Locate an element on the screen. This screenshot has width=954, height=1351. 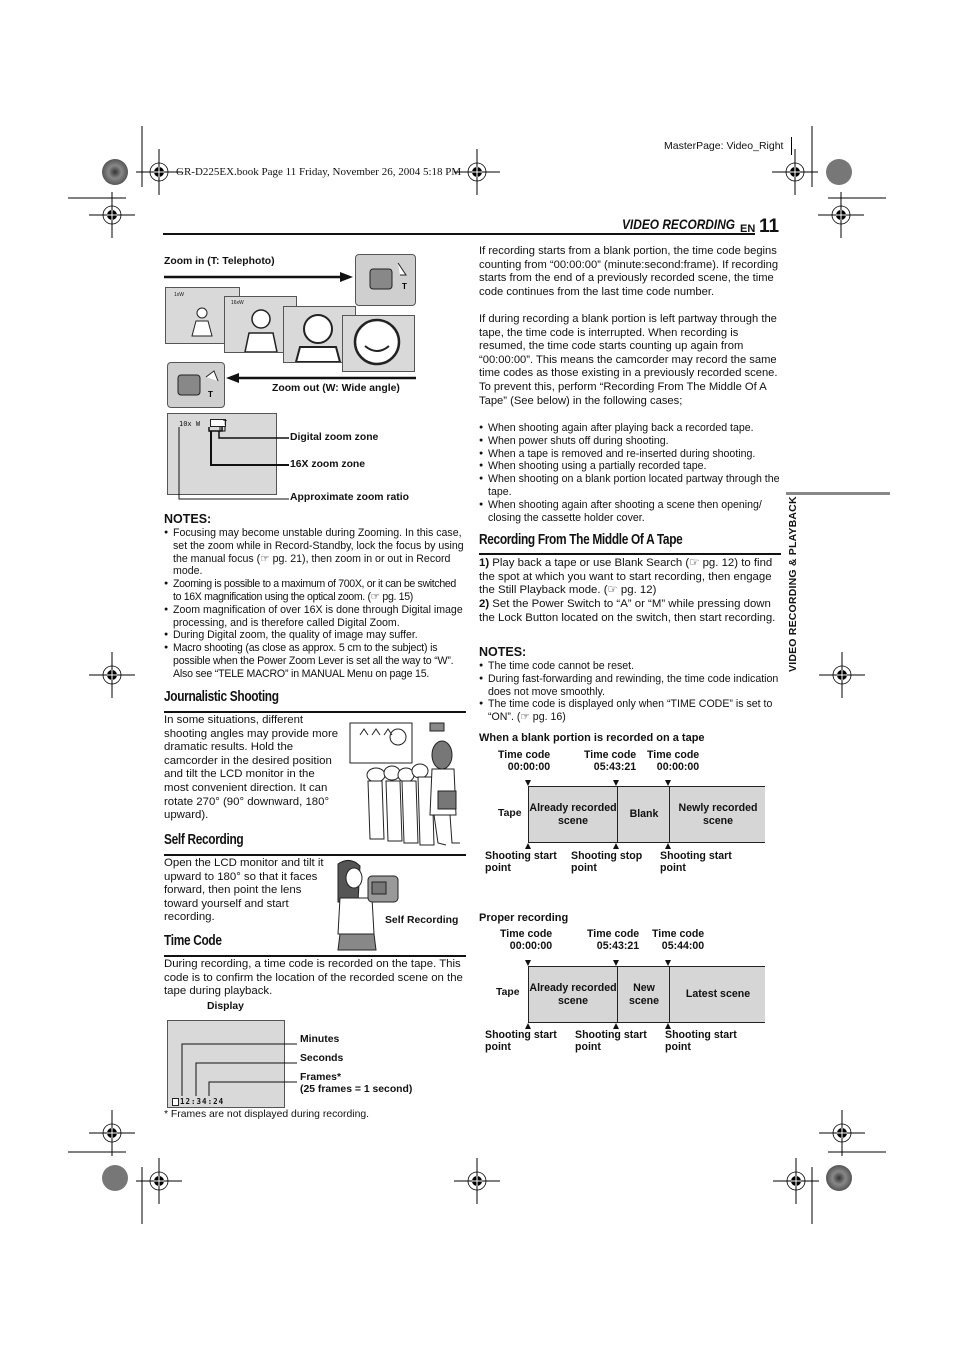
timecode-label-3: Time code 05:44:00 is located at coordinates (678, 940).